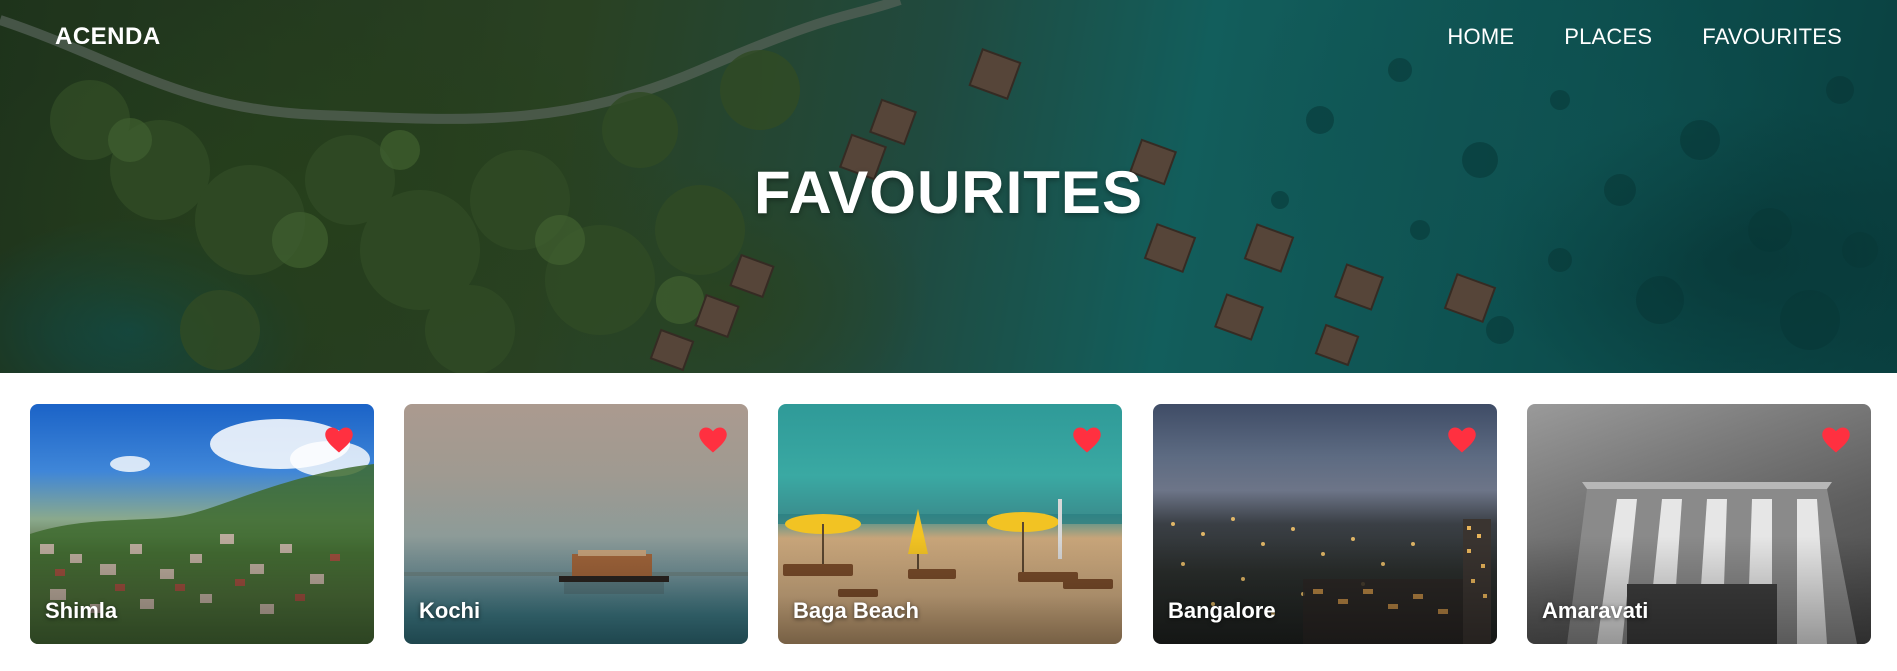  Describe the element at coordinates (576, 524) in the screenshot. I see `place-card-kochi: Kochi` at that location.